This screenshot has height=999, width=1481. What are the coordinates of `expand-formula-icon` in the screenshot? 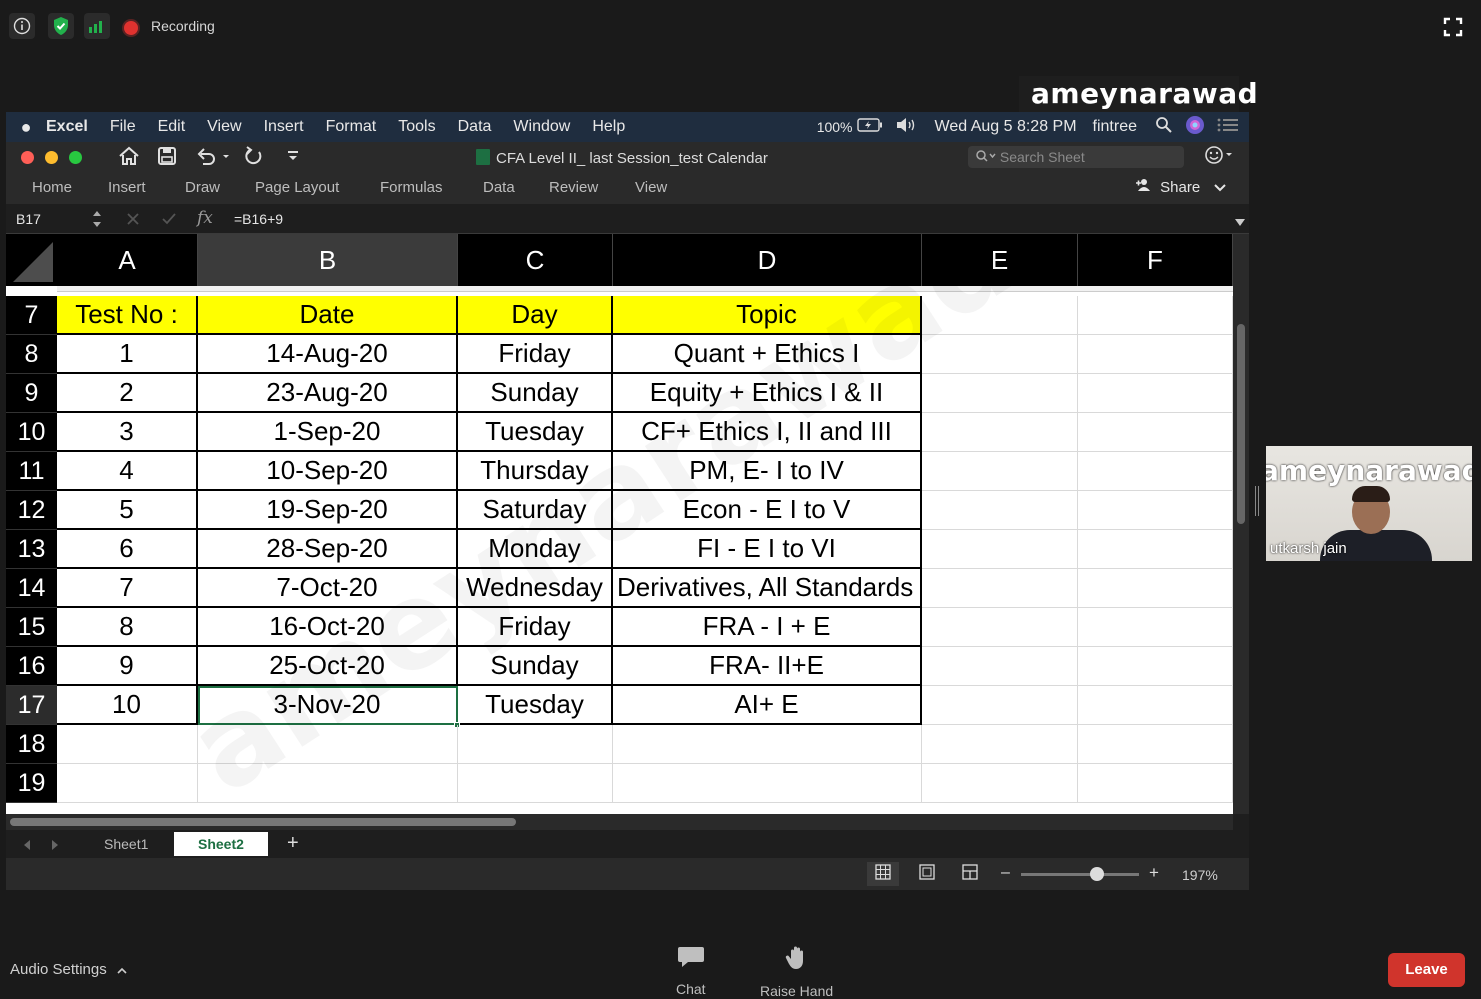 It's located at (1240, 222).